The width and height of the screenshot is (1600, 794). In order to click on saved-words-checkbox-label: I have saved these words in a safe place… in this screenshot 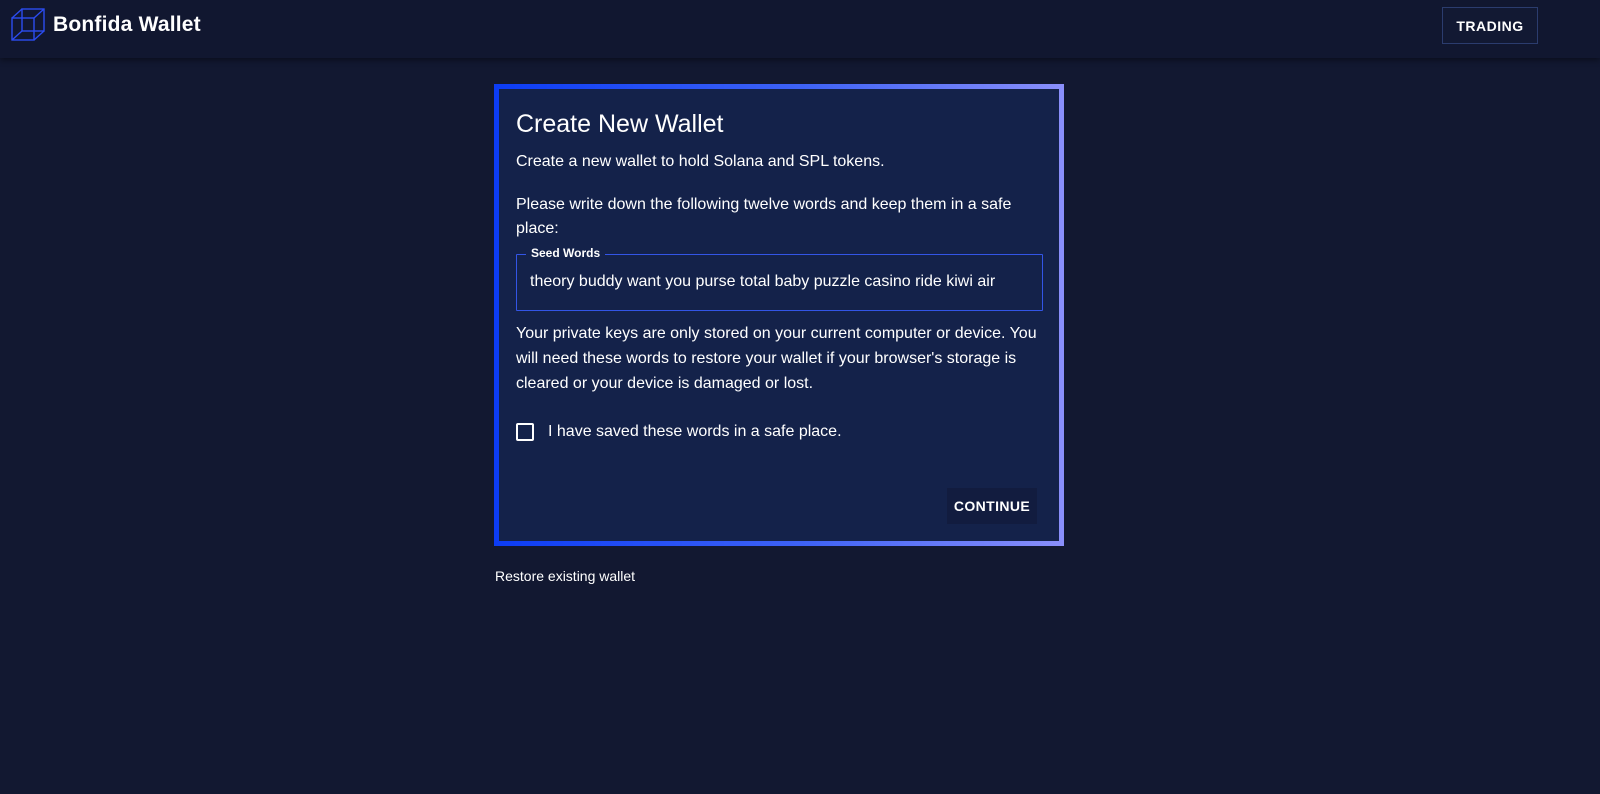, I will do `click(695, 432)`.